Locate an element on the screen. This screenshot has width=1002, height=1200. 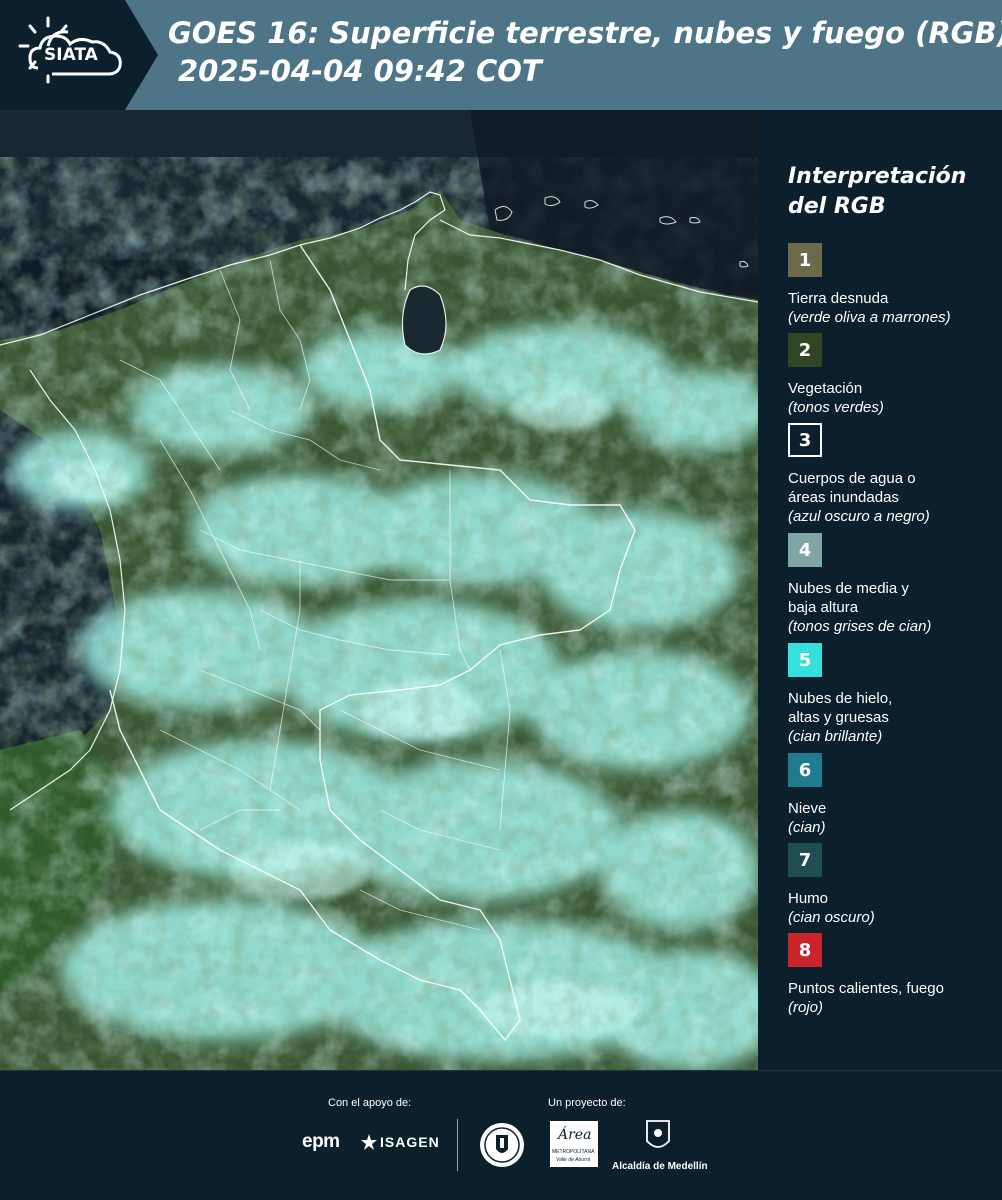
legend-item-2: 2 Vegetación (tonos verdes) is located at coordinates (893, 375).